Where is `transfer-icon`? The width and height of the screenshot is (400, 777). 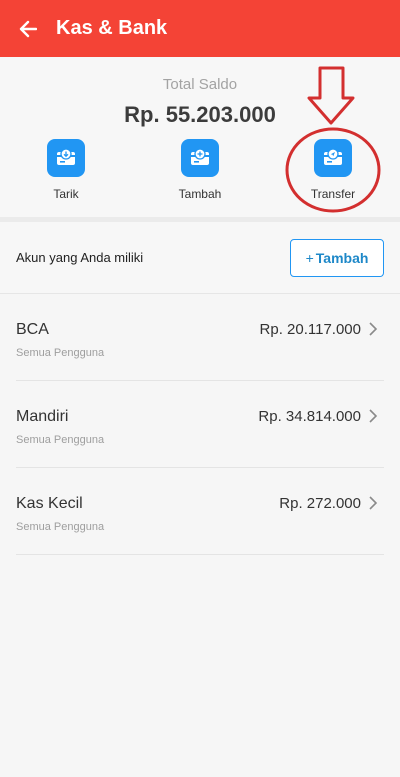
transfer-icon is located at coordinates (333, 158).